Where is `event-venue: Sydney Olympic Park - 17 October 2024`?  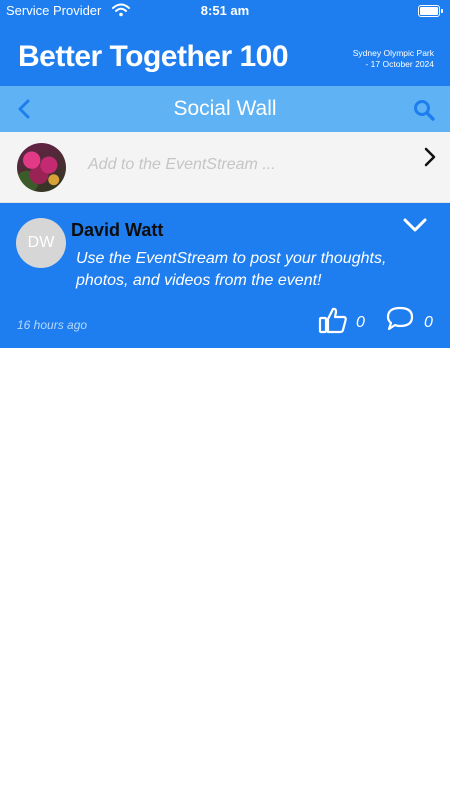
event-venue: Sydney Olympic Park - 17 October 2024 is located at coordinates (379, 59).